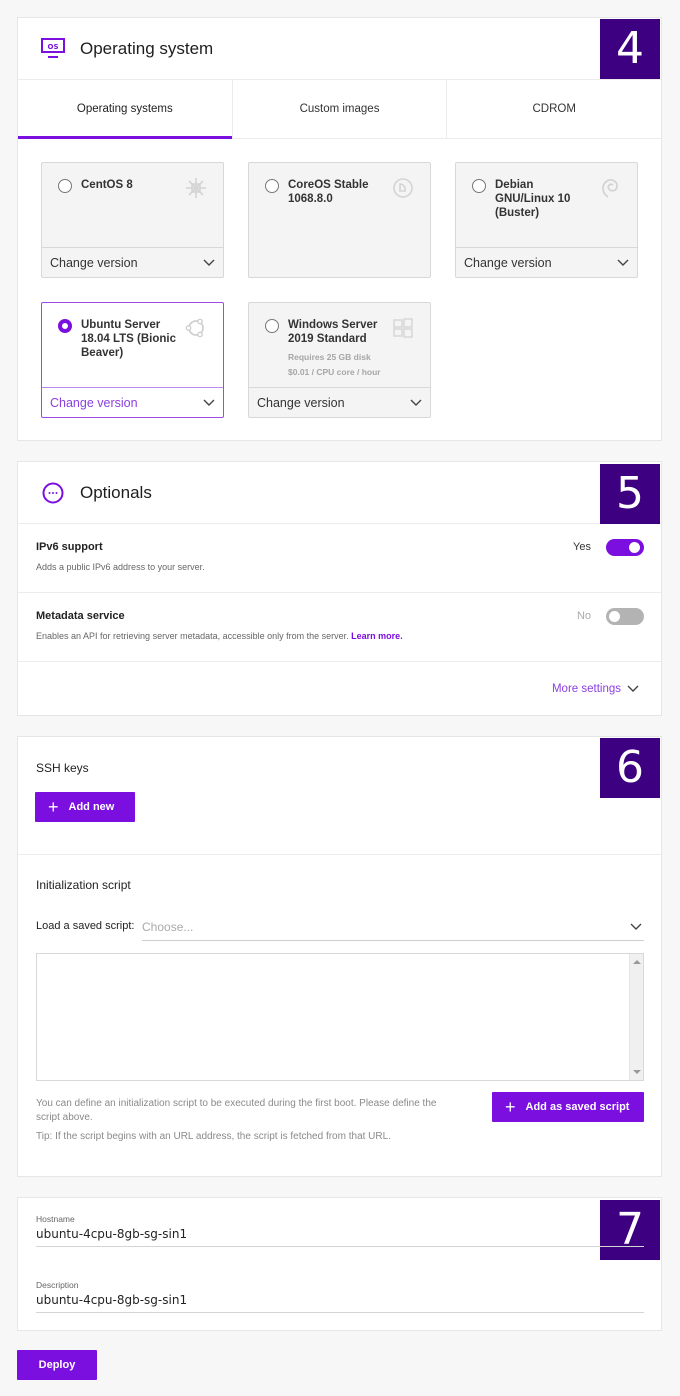  I want to click on add-saved-script-button: + Add as saved script, so click(568, 1107).